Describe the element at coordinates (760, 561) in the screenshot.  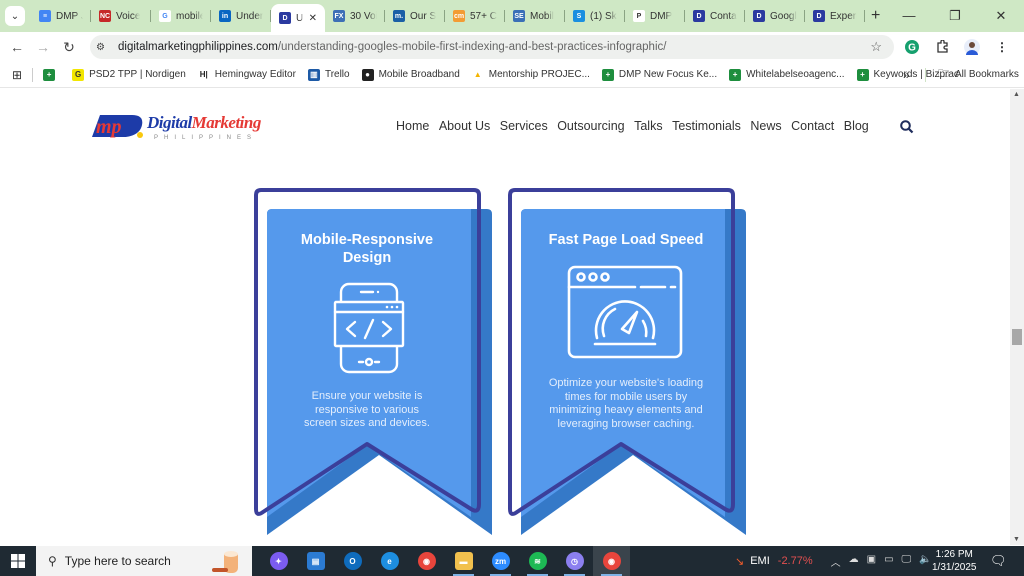
I see `stock-name: EMI` at that location.